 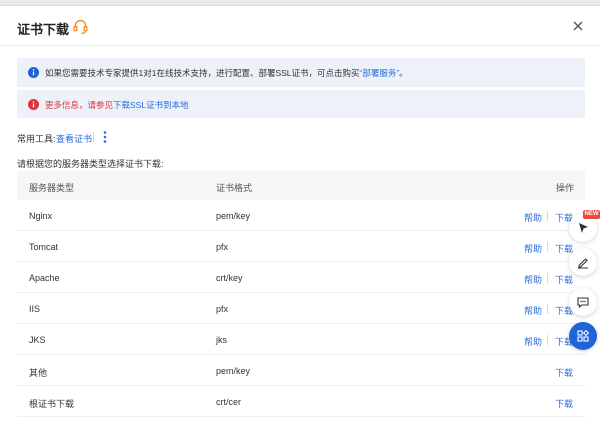 I want to click on download-ssl-doc-link: 下载SSL证书到本地, so click(x=151, y=105).